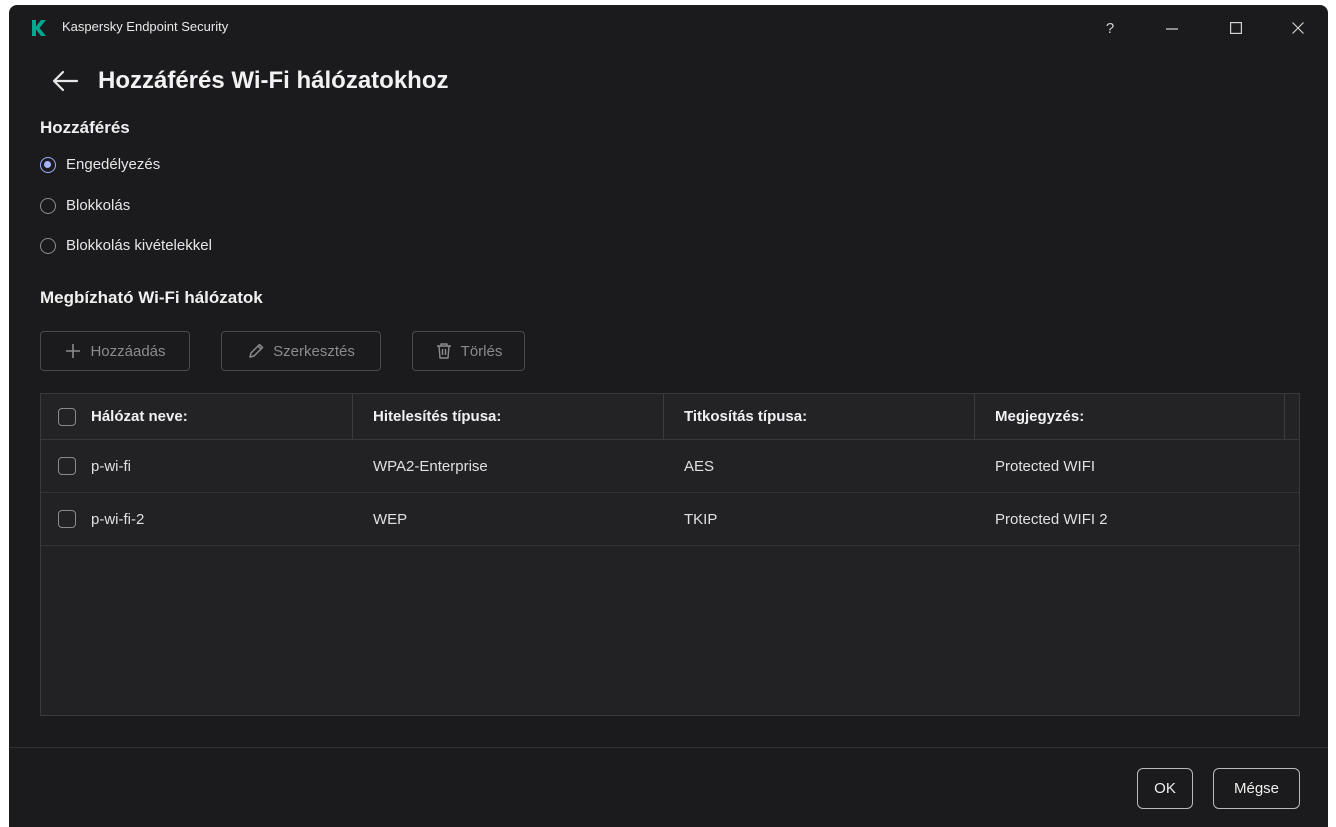 The width and height of the screenshot is (1336, 827). I want to click on trusted-networks-heading: Megbízható Wi-Fi hálózatok, so click(151, 297).